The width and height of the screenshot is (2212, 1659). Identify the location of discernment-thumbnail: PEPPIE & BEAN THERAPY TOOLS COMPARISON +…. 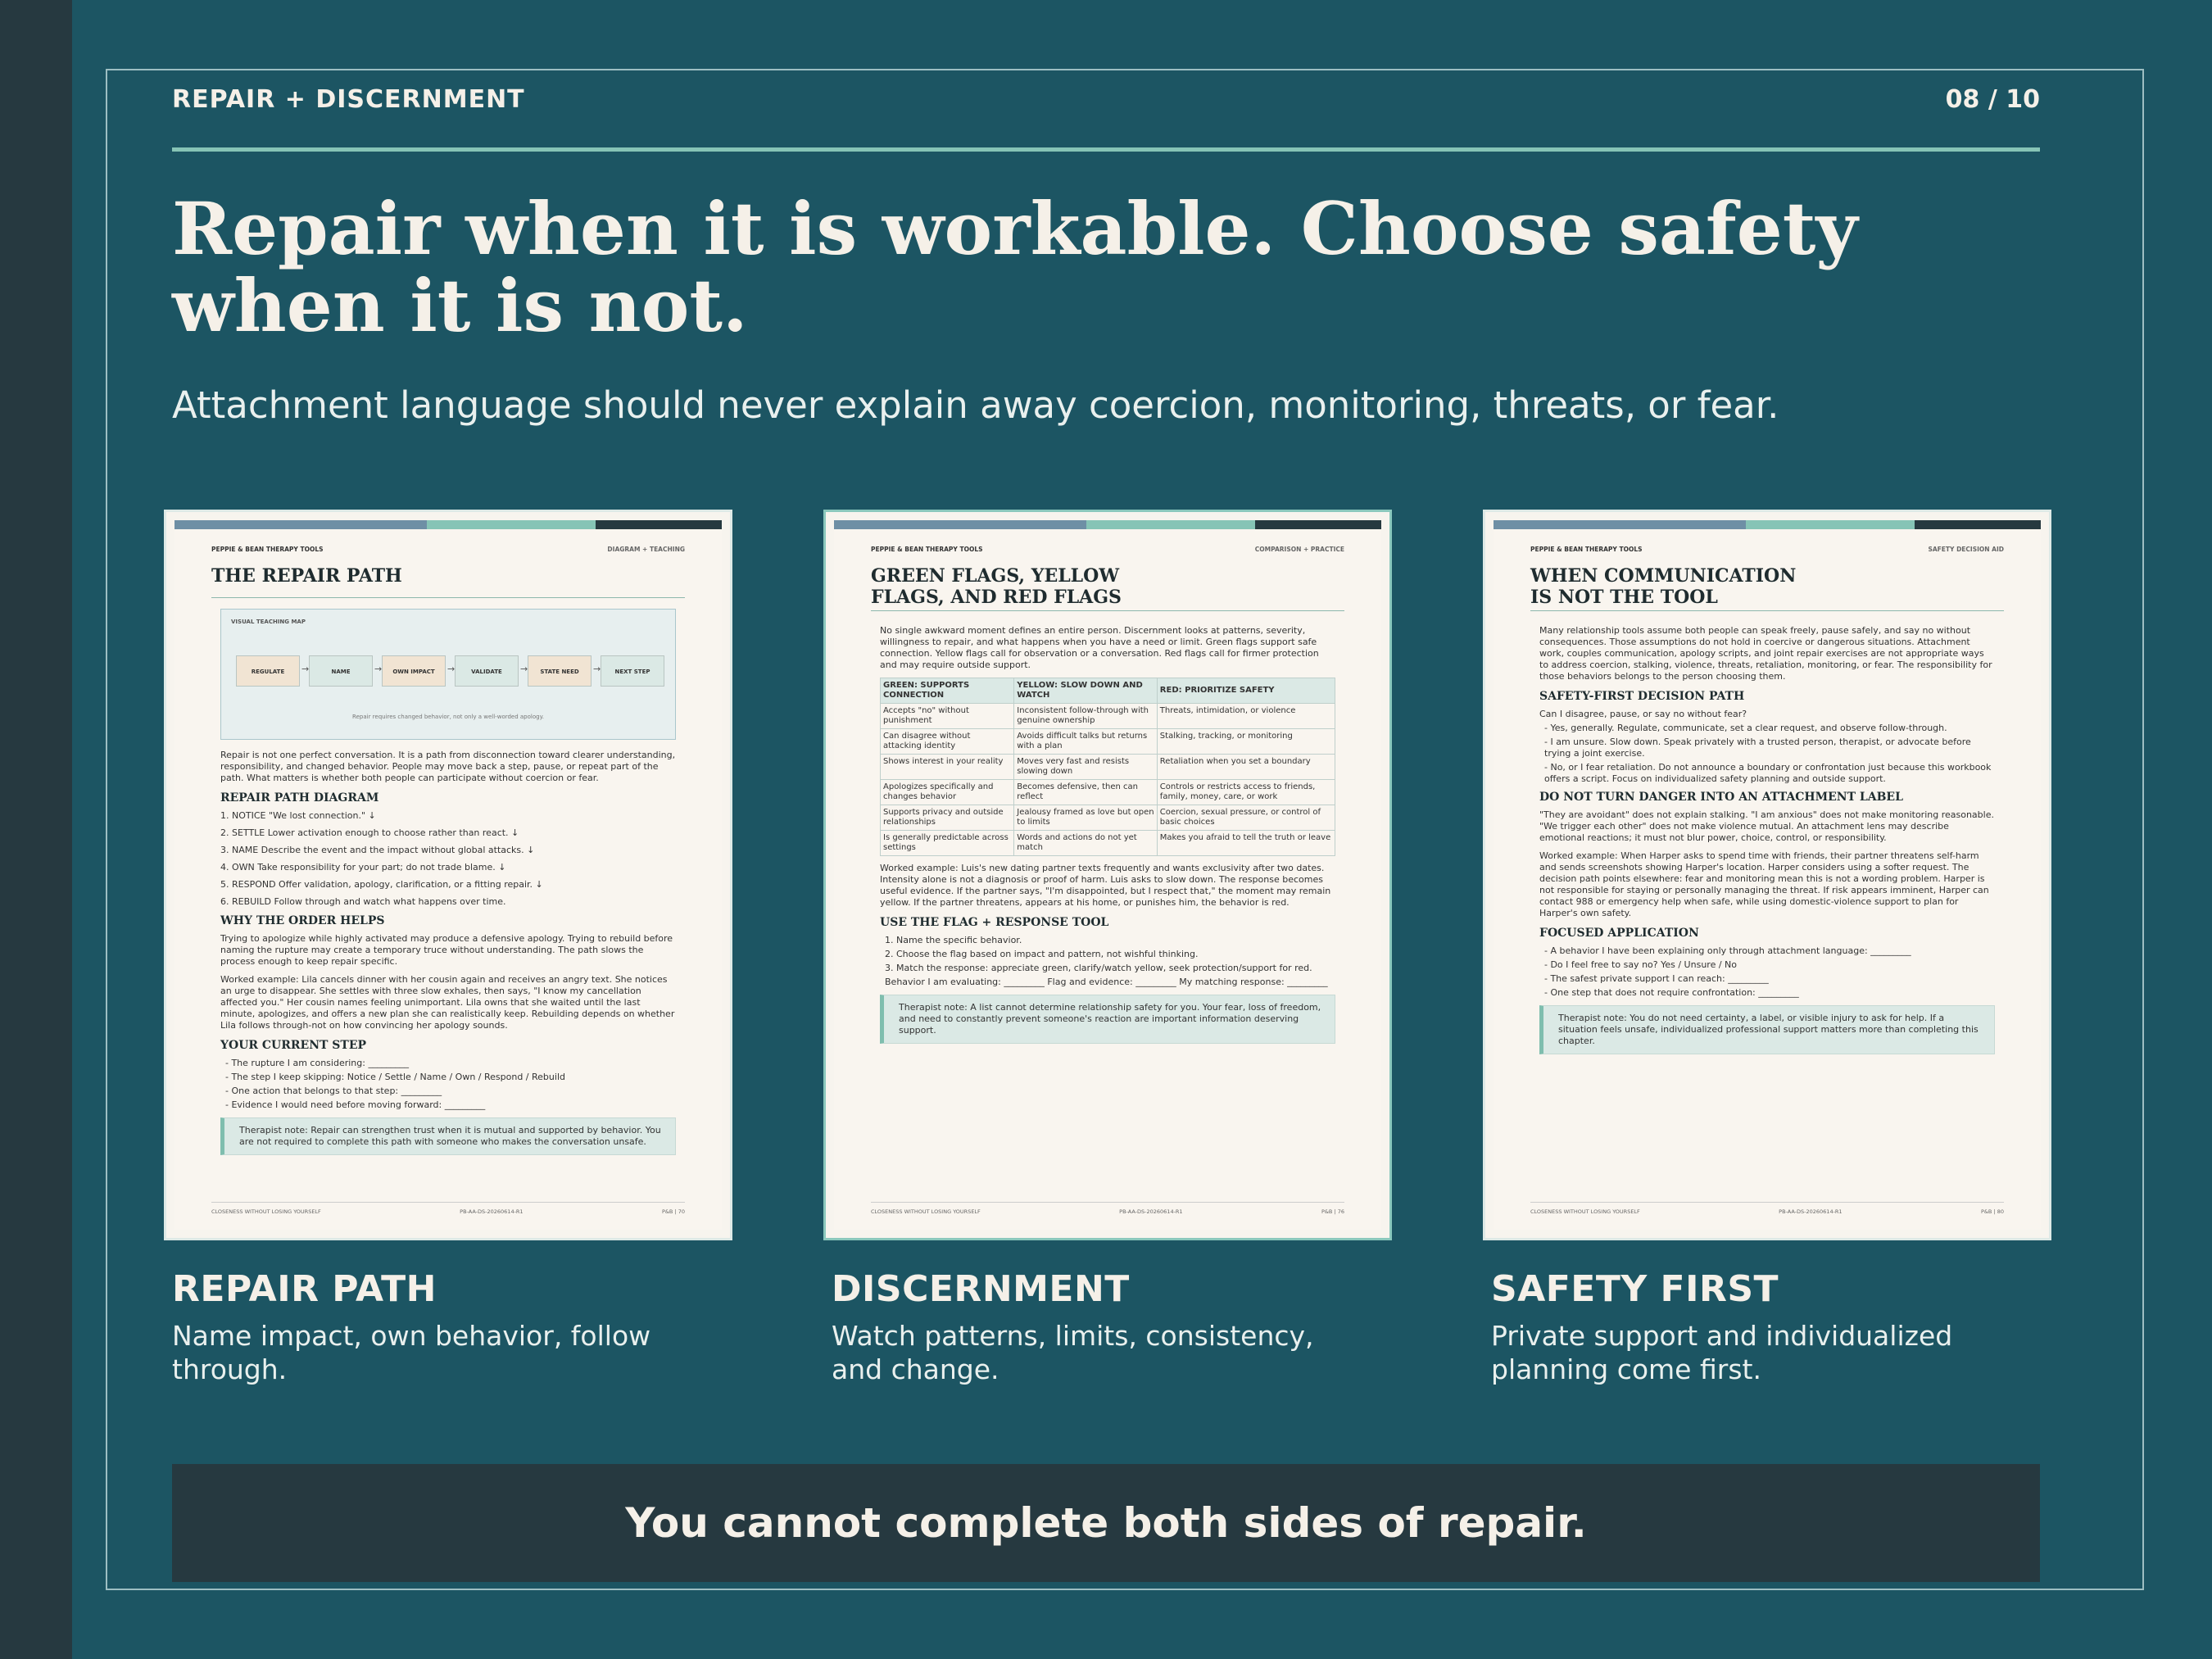
(1107, 875).